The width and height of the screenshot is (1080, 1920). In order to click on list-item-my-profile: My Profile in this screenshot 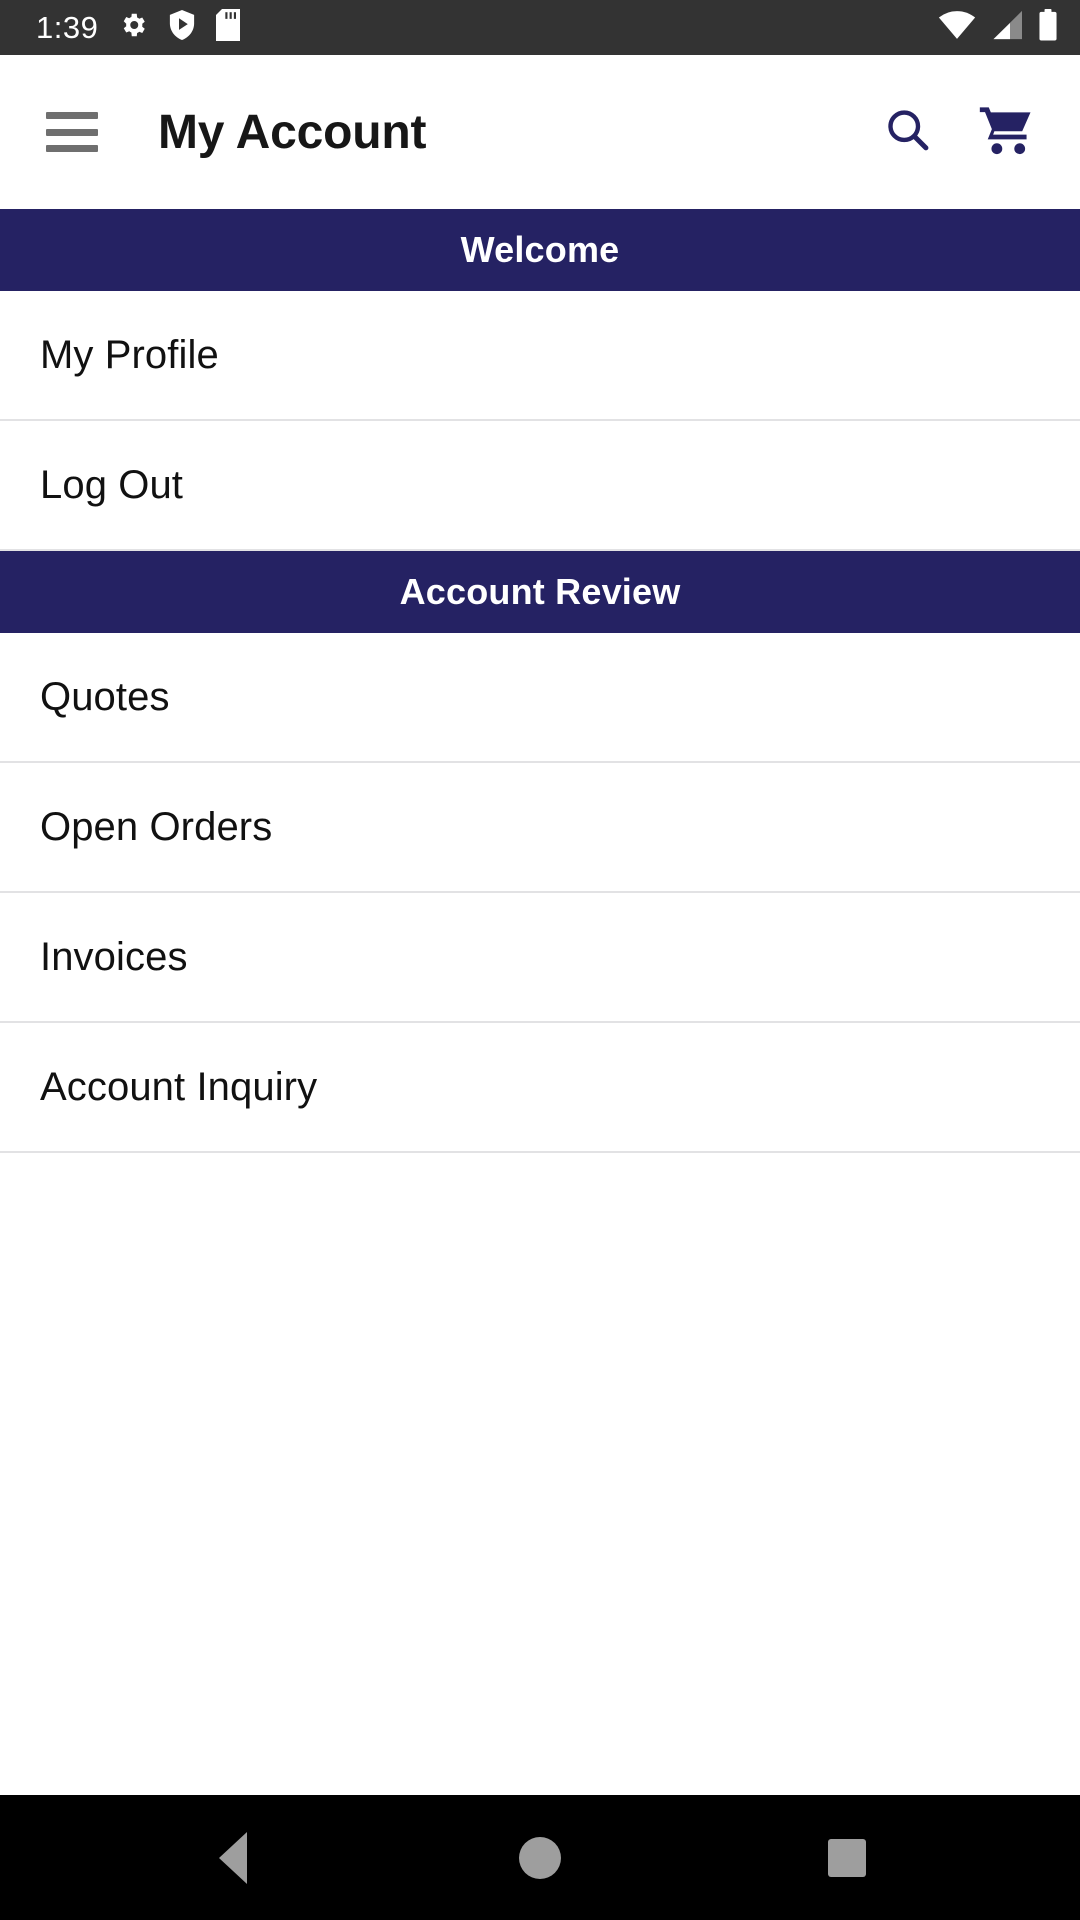, I will do `click(540, 356)`.